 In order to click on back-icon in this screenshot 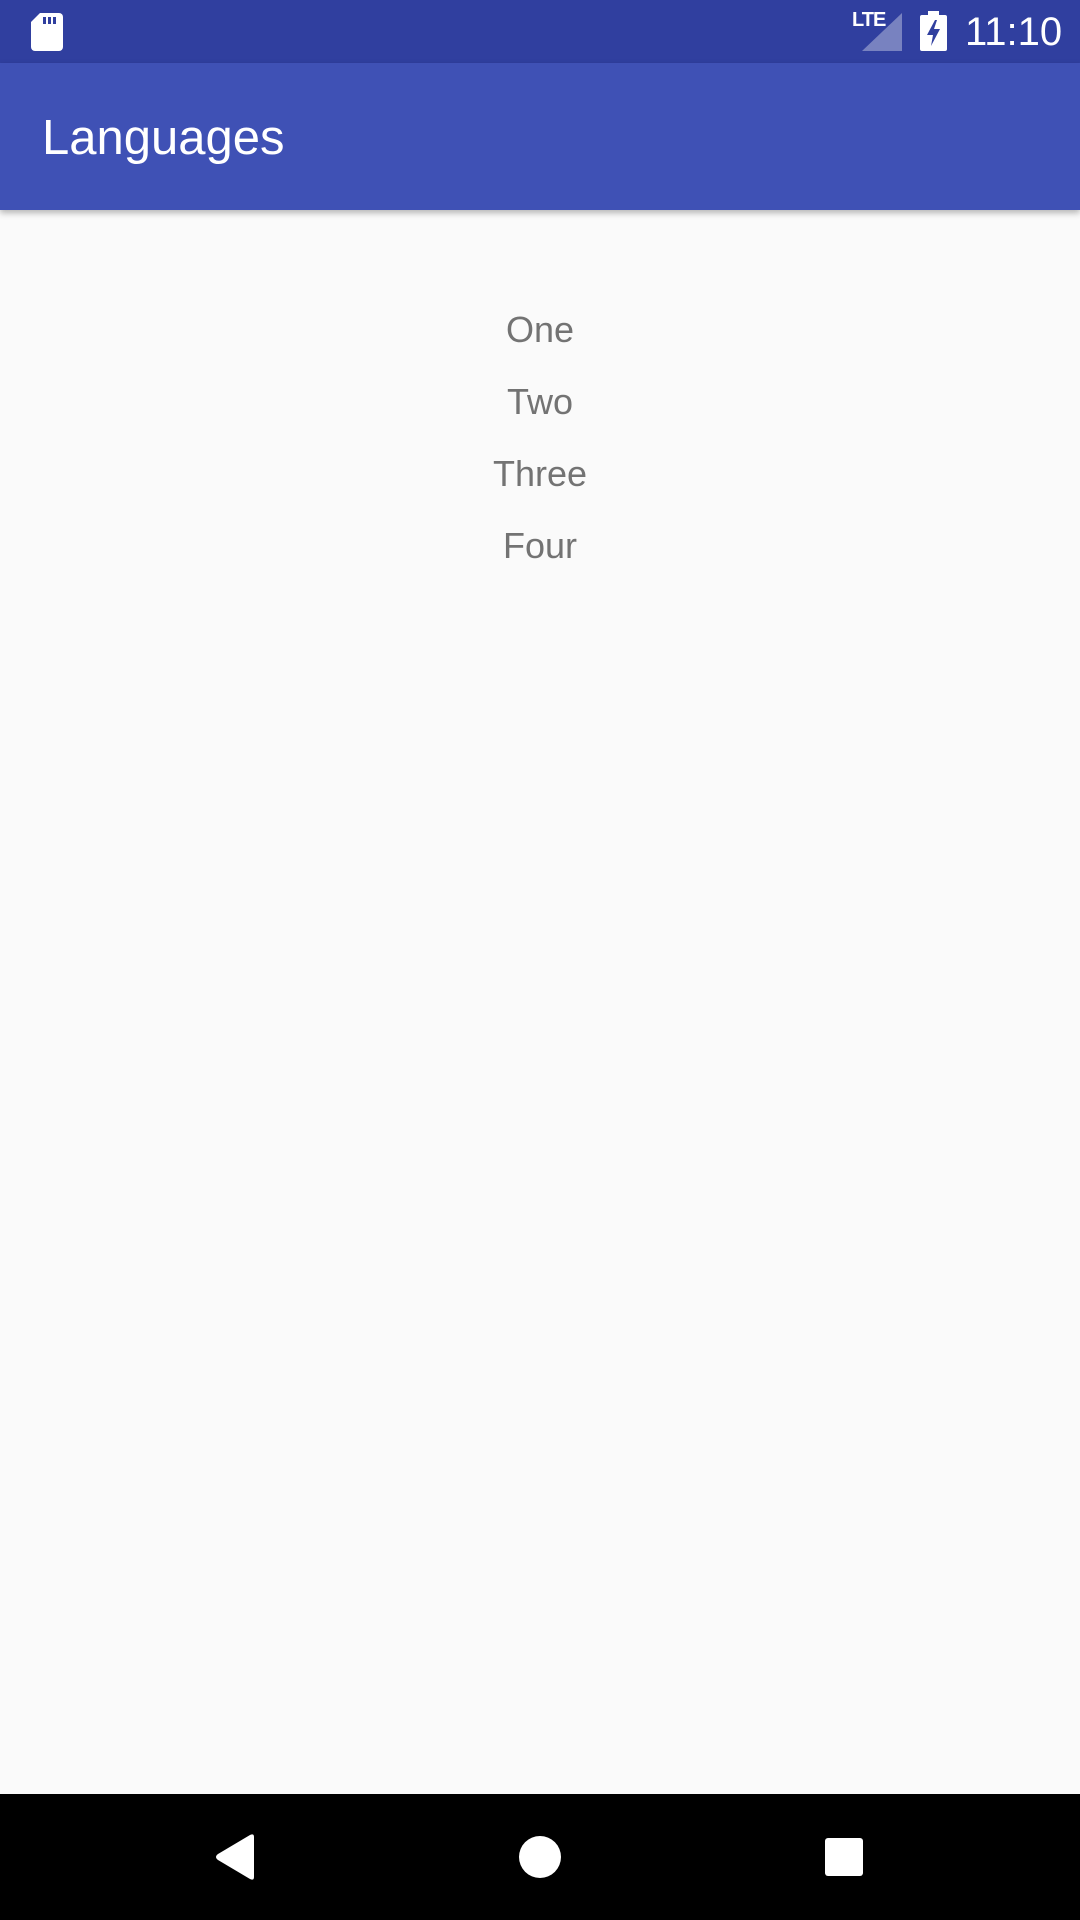, I will do `click(235, 1857)`.